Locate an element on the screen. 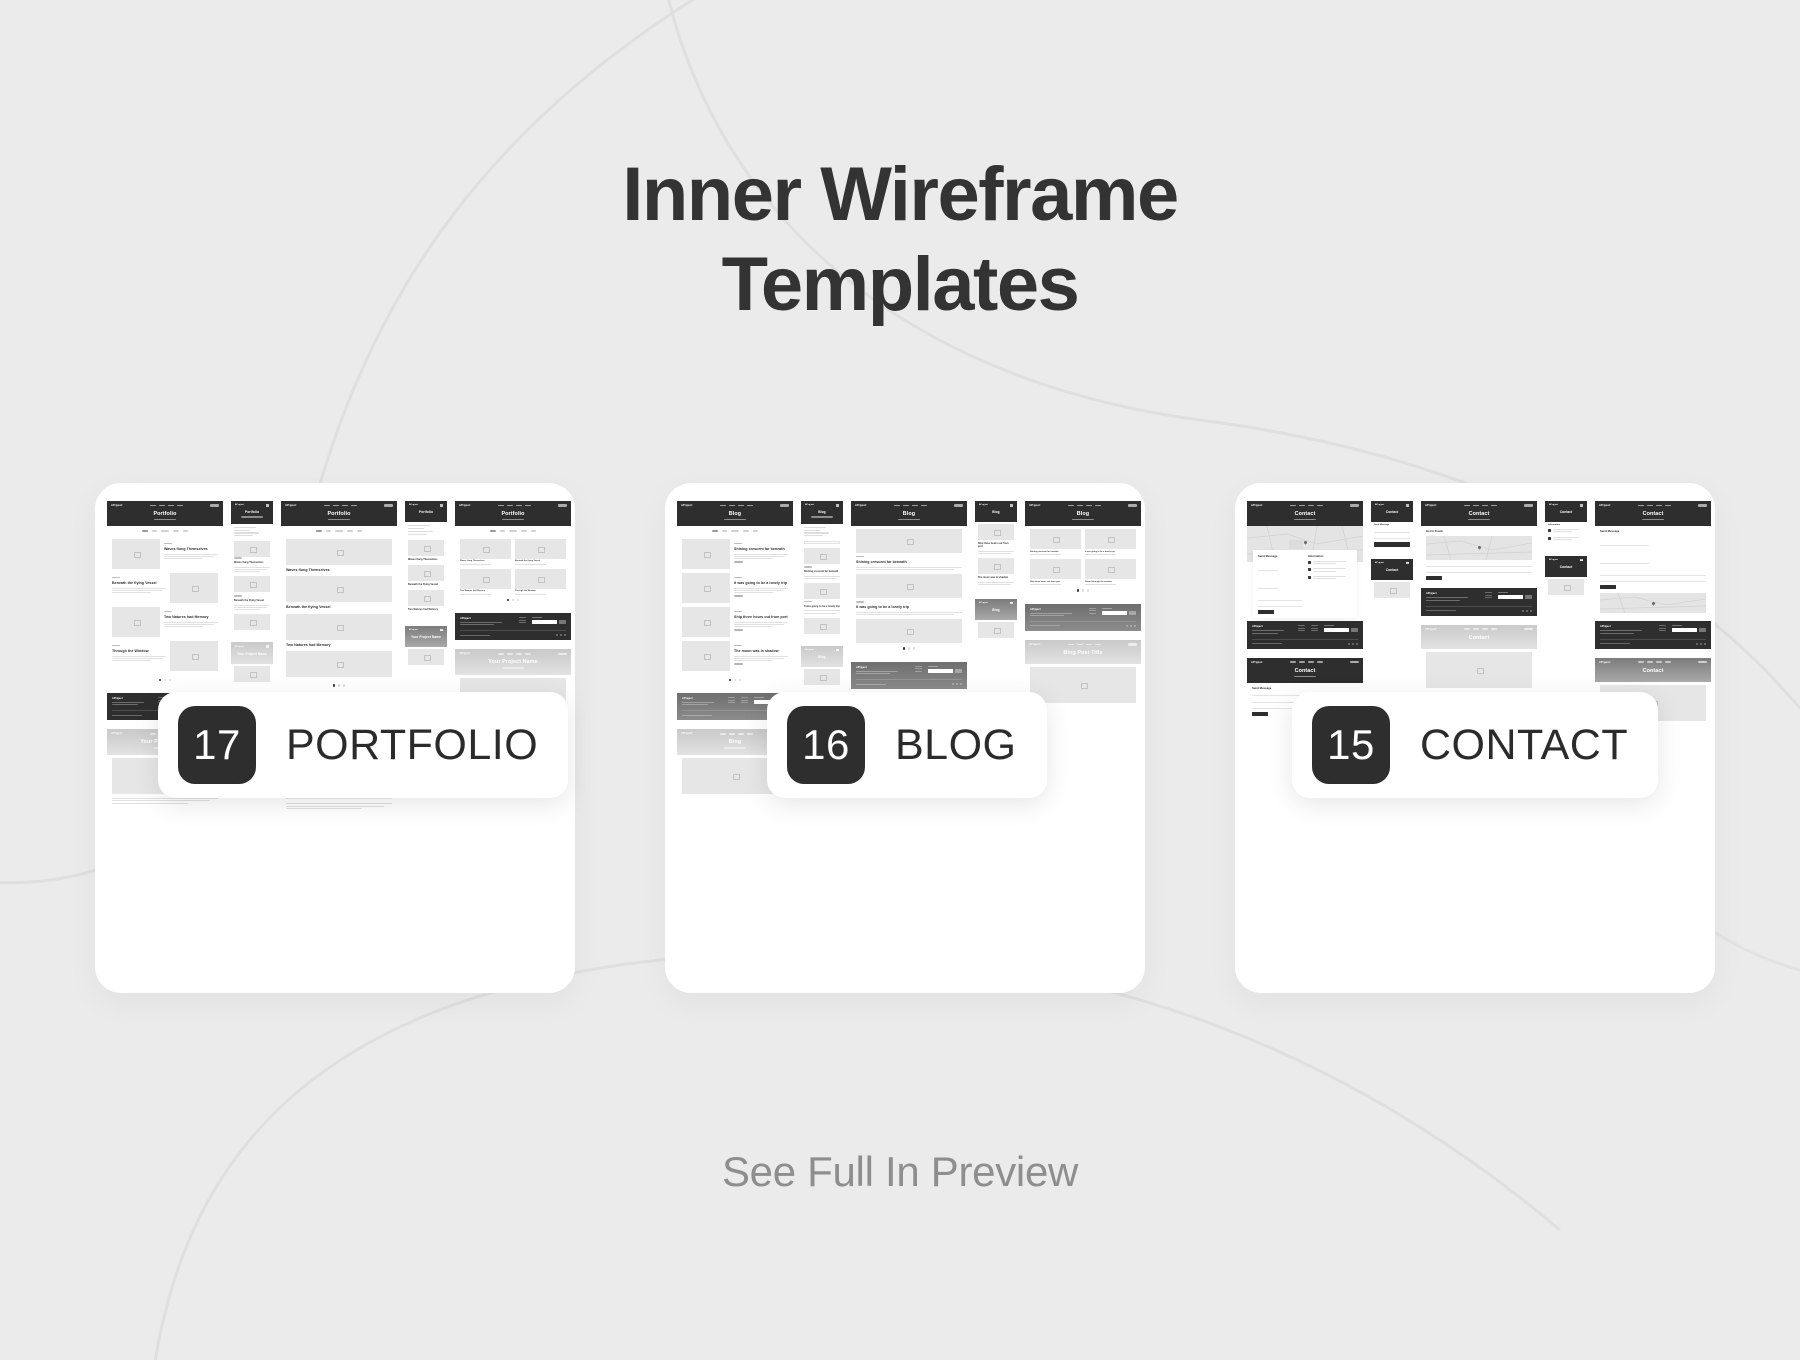  mock-screen-mobile-contact-b: APrpject Contact is located at coordinates (1392, 579).